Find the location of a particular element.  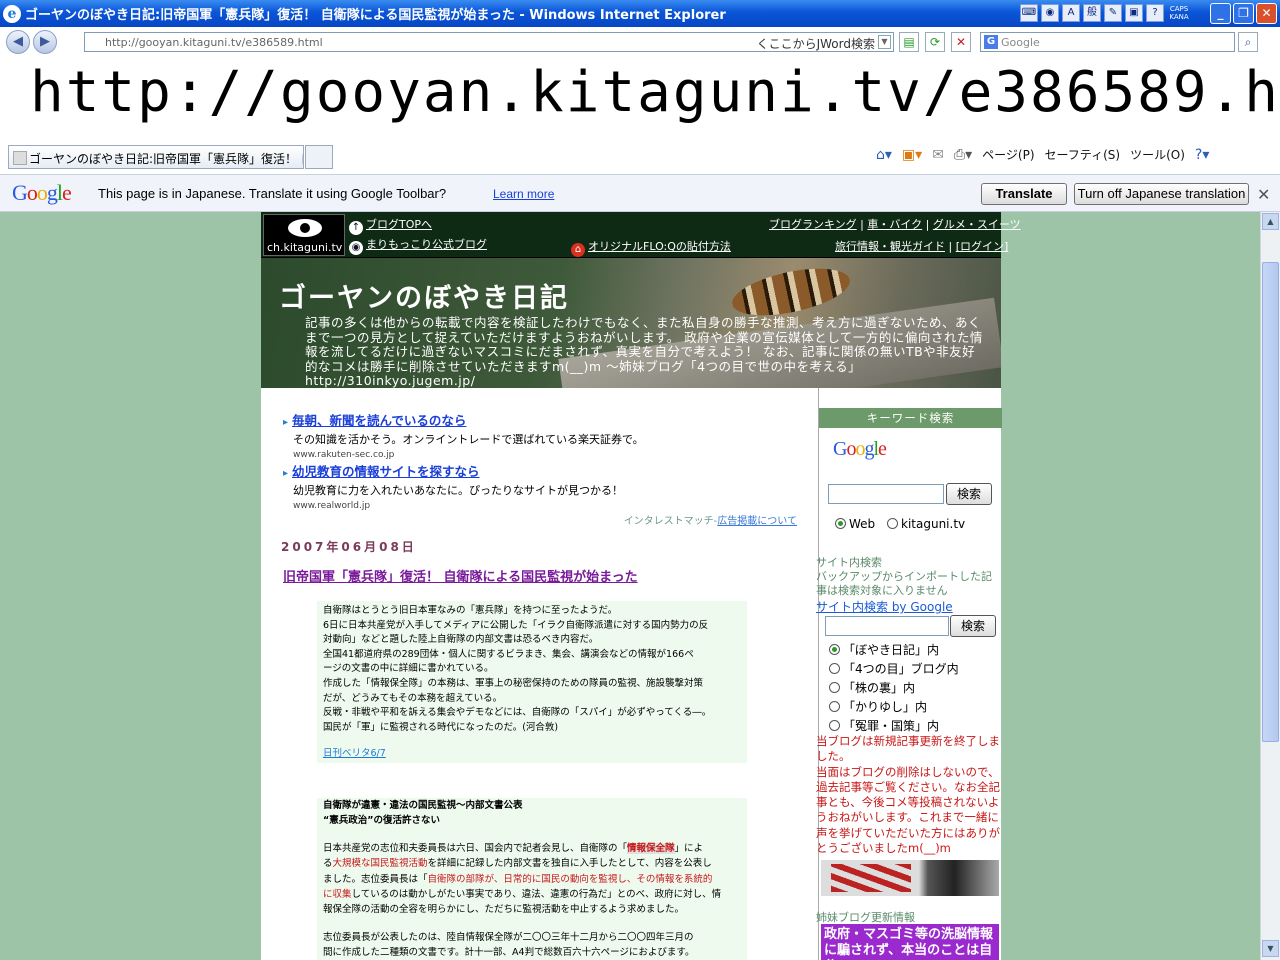

mail-icon: ✉ is located at coordinates (938, 155).